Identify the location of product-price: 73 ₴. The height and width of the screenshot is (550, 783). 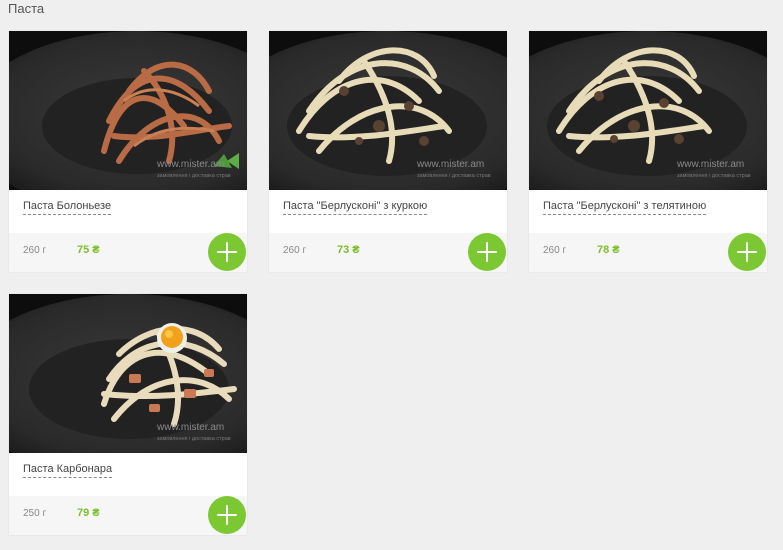
(348, 250).